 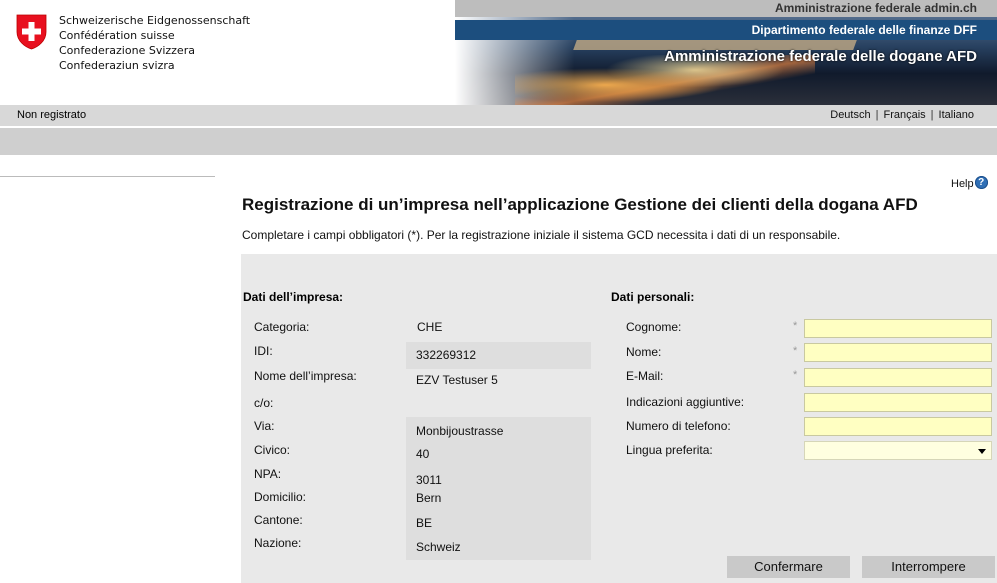 What do you see at coordinates (685, 402) in the screenshot?
I see `label-indicazioni: Indicazioni aggiuntive:` at bounding box center [685, 402].